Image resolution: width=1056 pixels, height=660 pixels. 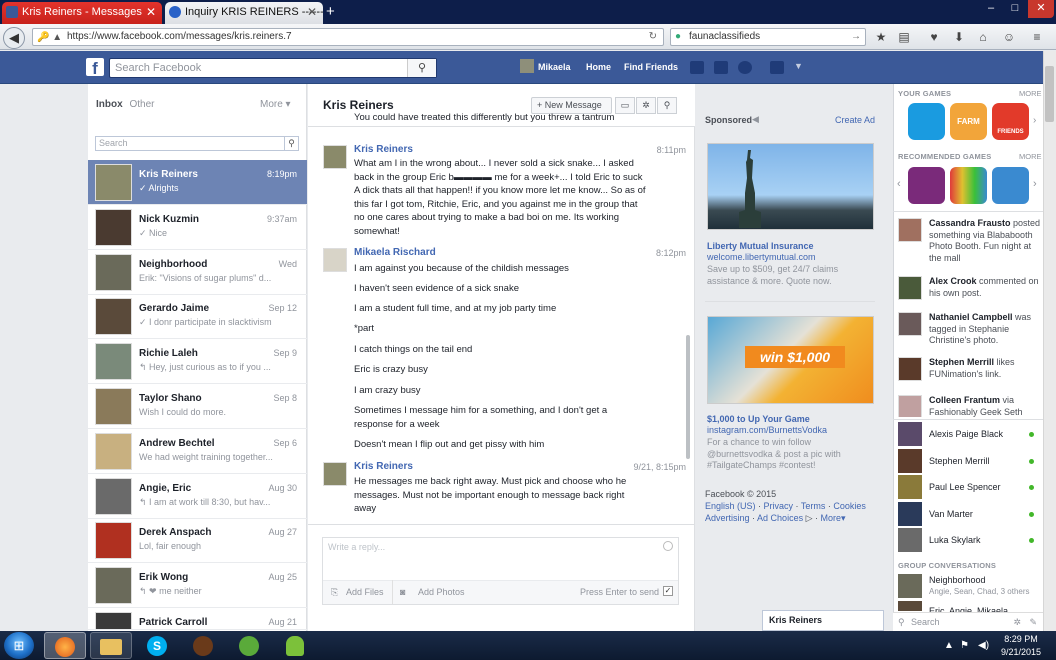 I want to click on conversation-scrollbar, so click(x=688, y=397).